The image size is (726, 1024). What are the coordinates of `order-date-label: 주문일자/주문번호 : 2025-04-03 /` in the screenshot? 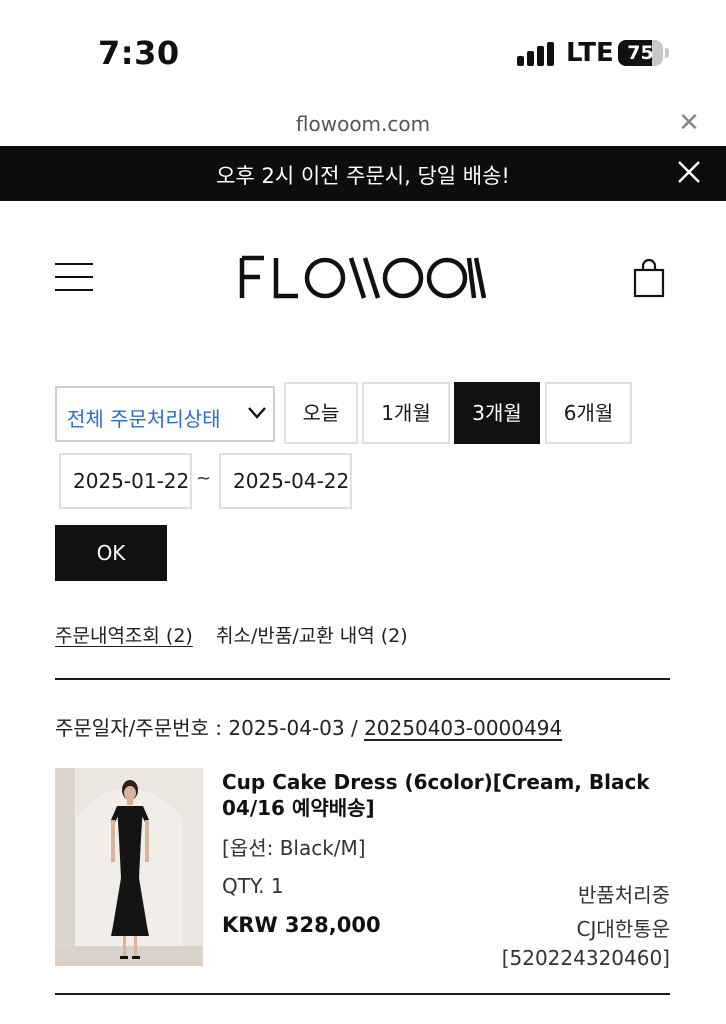 It's located at (210, 728).